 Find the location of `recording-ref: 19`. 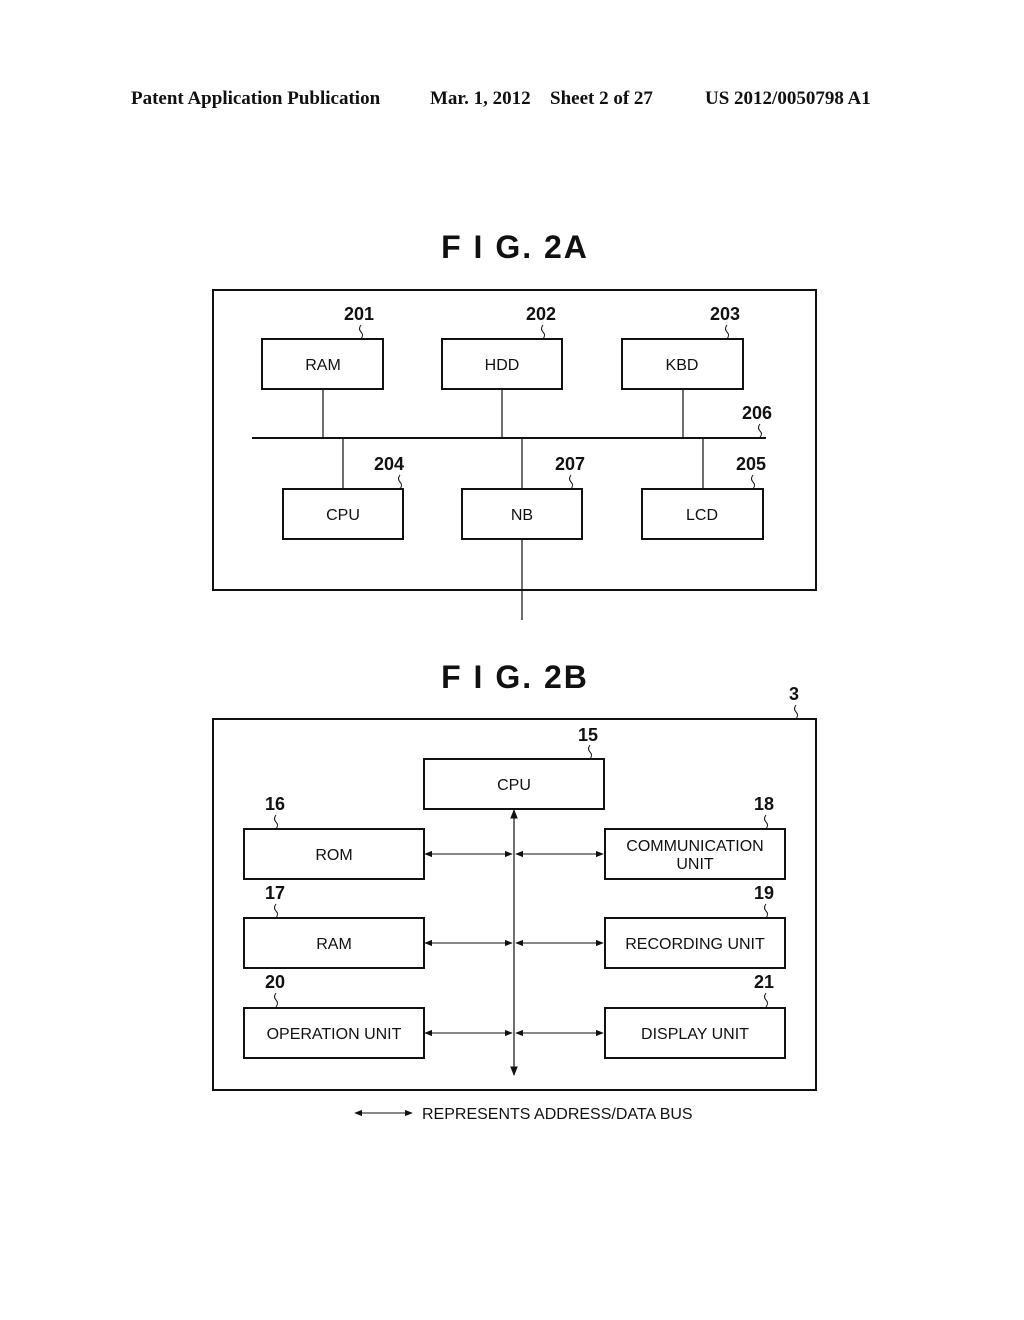

recording-ref: 19 is located at coordinates (764, 893).